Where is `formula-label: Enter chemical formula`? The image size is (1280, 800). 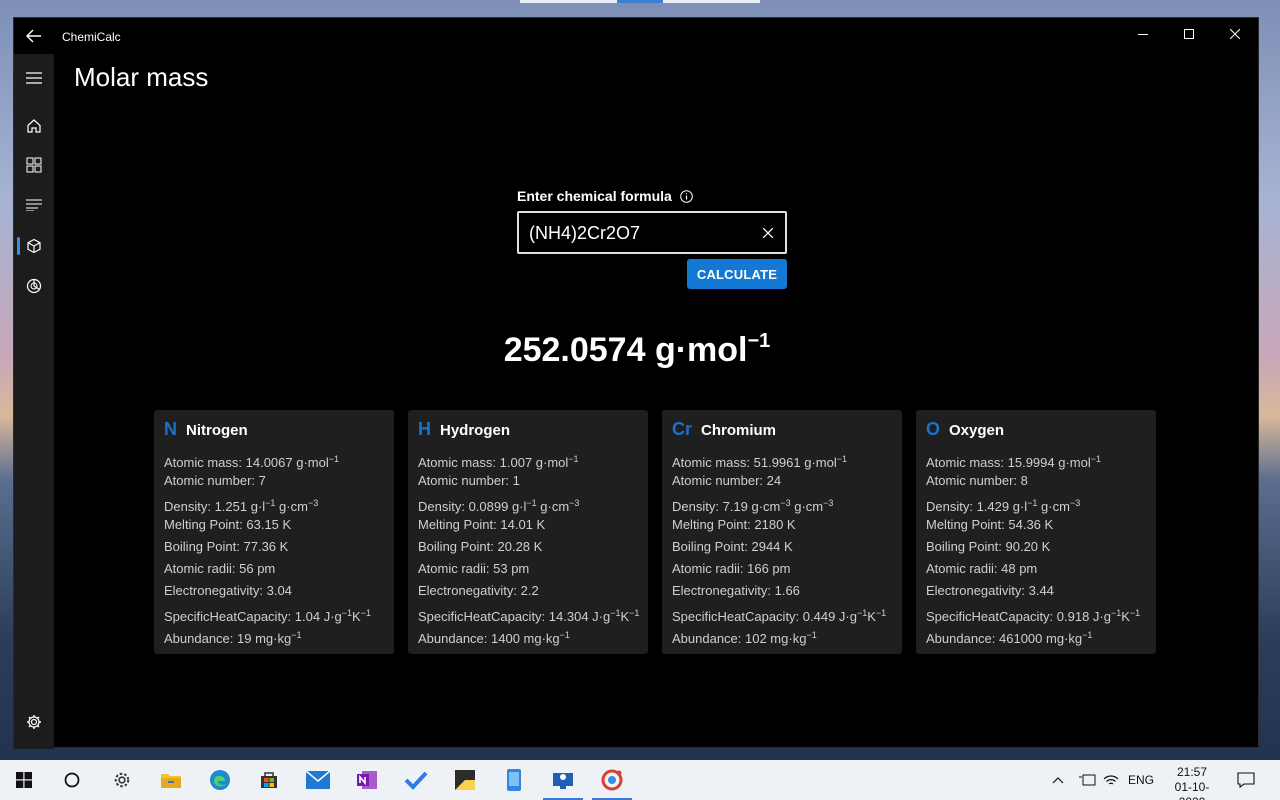 formula-label: Enter chemical formula is located at coordinates (605, 196).